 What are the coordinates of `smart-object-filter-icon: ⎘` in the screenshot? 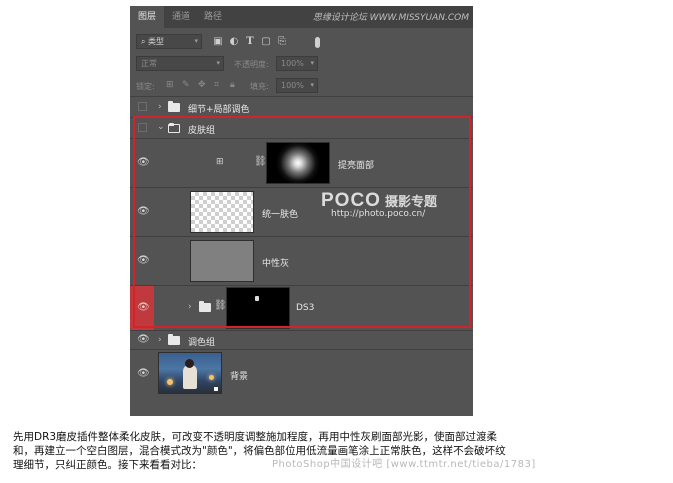 It's located at (282, 42).